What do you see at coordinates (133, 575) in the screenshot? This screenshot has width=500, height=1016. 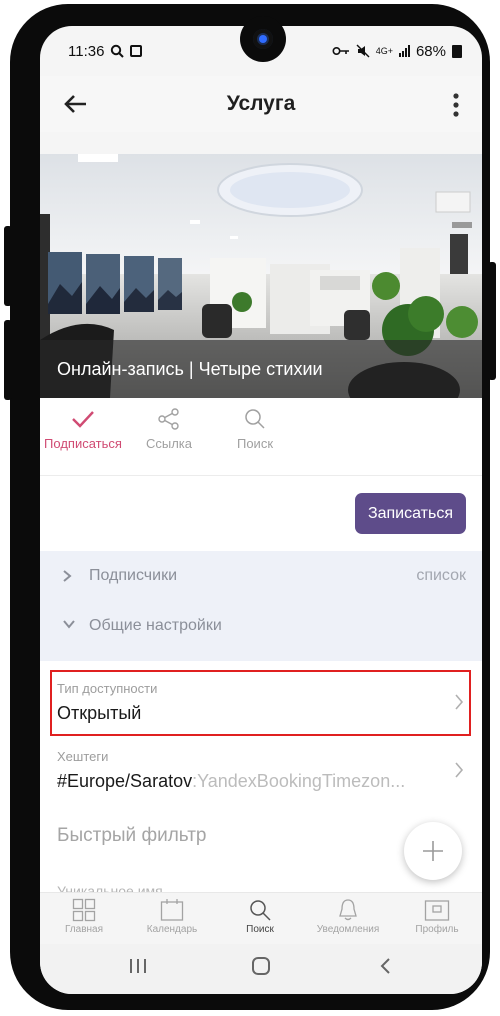 I see `subscribers-label: Подписчики` at bounding box center [133, 575].